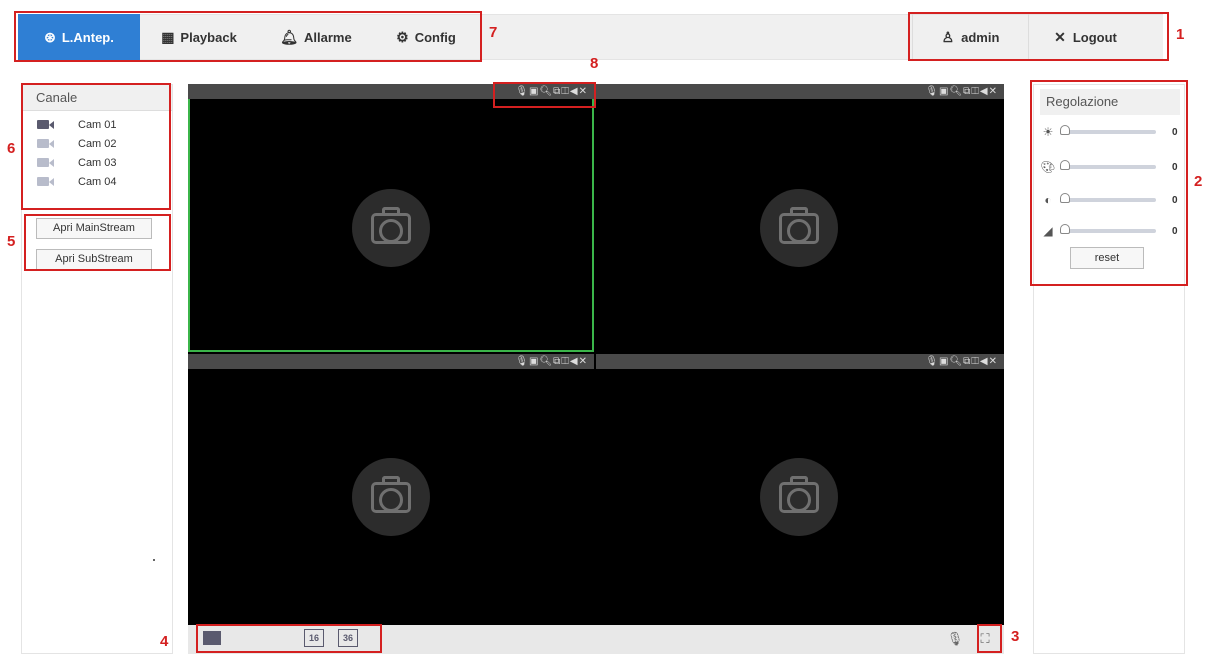 This screenshot has width=1211, height=655. What do you see at coordinates (11, 148) in the screenshot?
I see `annotation-number-6: 6` at bounding box center [11, 148].